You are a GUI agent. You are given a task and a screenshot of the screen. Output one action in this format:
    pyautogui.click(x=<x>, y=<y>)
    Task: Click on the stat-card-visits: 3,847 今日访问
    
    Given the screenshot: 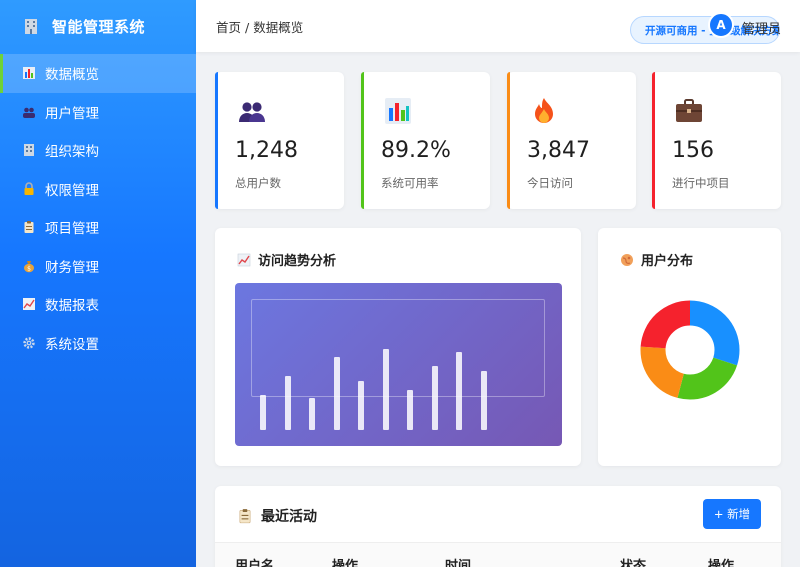 What is the action you would take?
    pyautogui.click(x=571, y=140)
    